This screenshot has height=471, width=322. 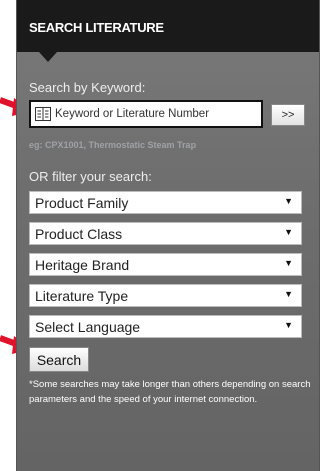 I want to click on select-label: Literature Type, so click(x=82, y=296).